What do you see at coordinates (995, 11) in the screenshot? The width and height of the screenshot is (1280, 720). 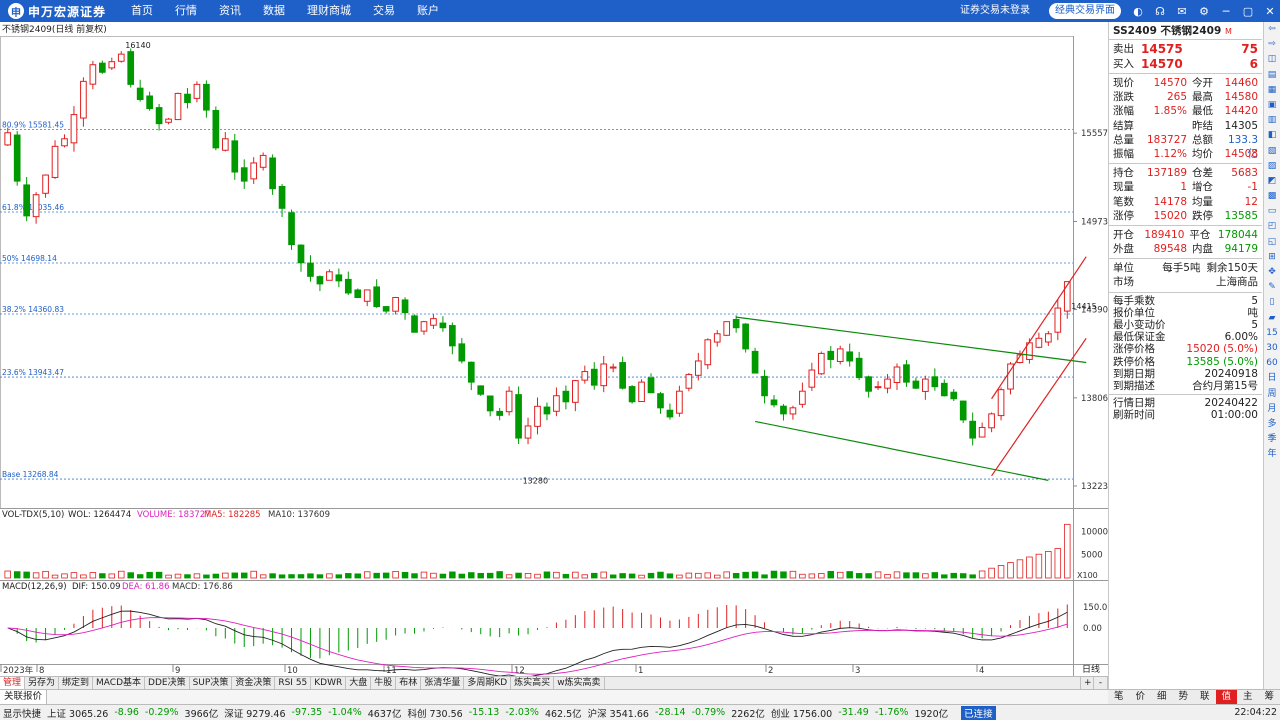 I see `login-status: 证券交易未登录` at bounding box center [995, 11].